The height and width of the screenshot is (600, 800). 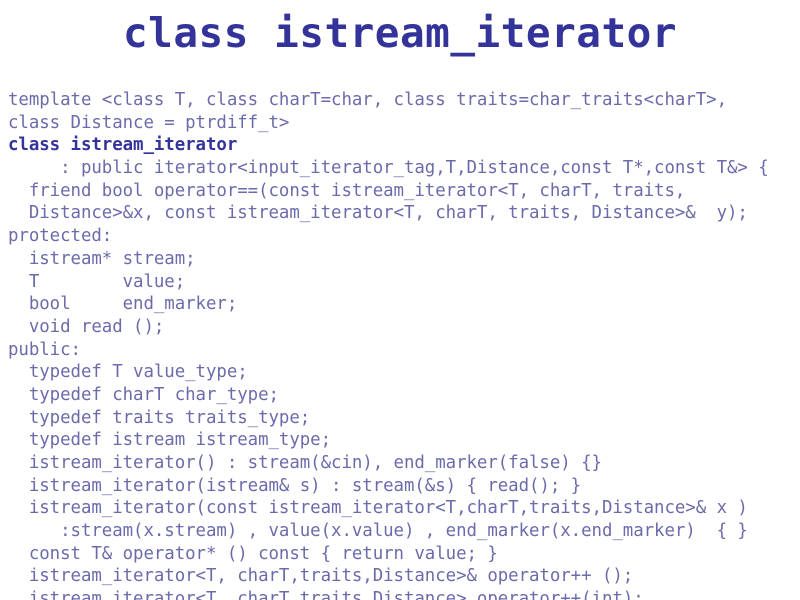 I want to click on code-line: typedef charT char_type;, so click(x=143, y=394).